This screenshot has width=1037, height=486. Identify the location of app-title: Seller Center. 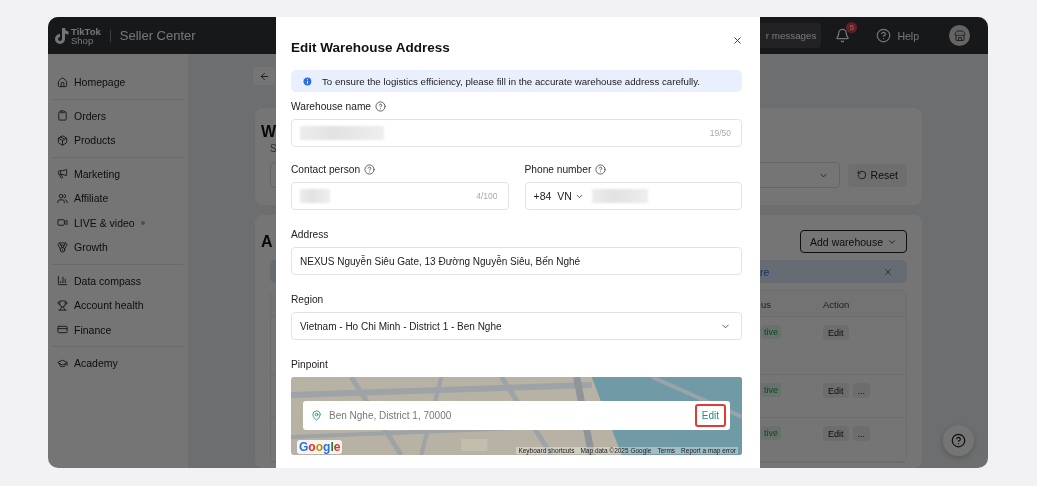
(157, 35).